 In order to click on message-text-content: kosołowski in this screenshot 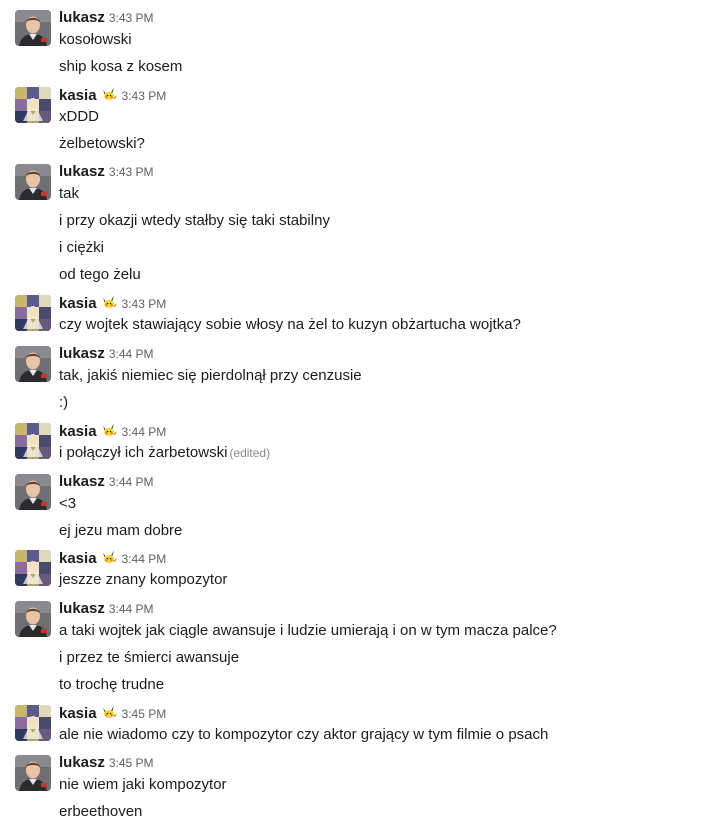, I will do `click(95, 39)`.